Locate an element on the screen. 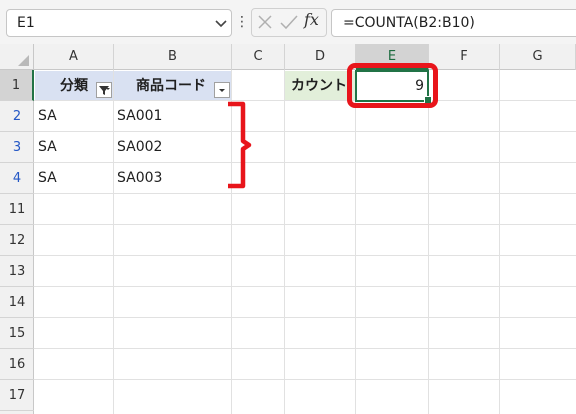 This screenshot has width=576, height=414. formula-input: =COUNTA(B2:B10) is located at coordinates (453, 23).